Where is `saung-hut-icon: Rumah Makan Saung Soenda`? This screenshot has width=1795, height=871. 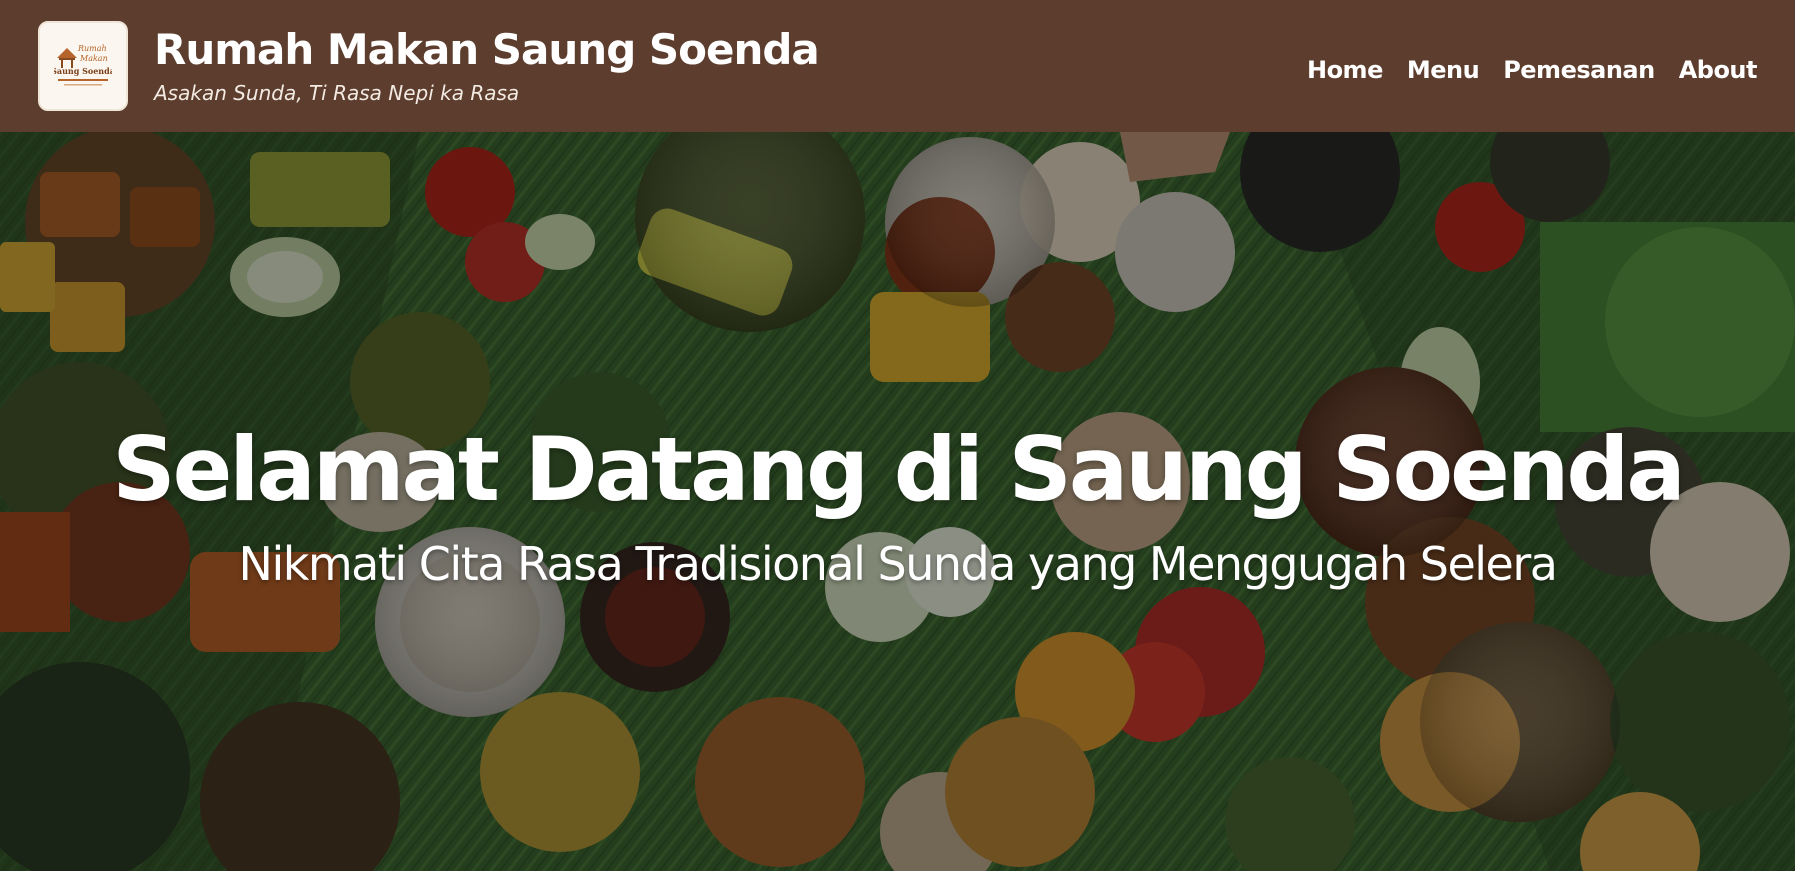
saung-hut-icon: Rumah Makan Saung Soenda is located at coordinates (83, 65).